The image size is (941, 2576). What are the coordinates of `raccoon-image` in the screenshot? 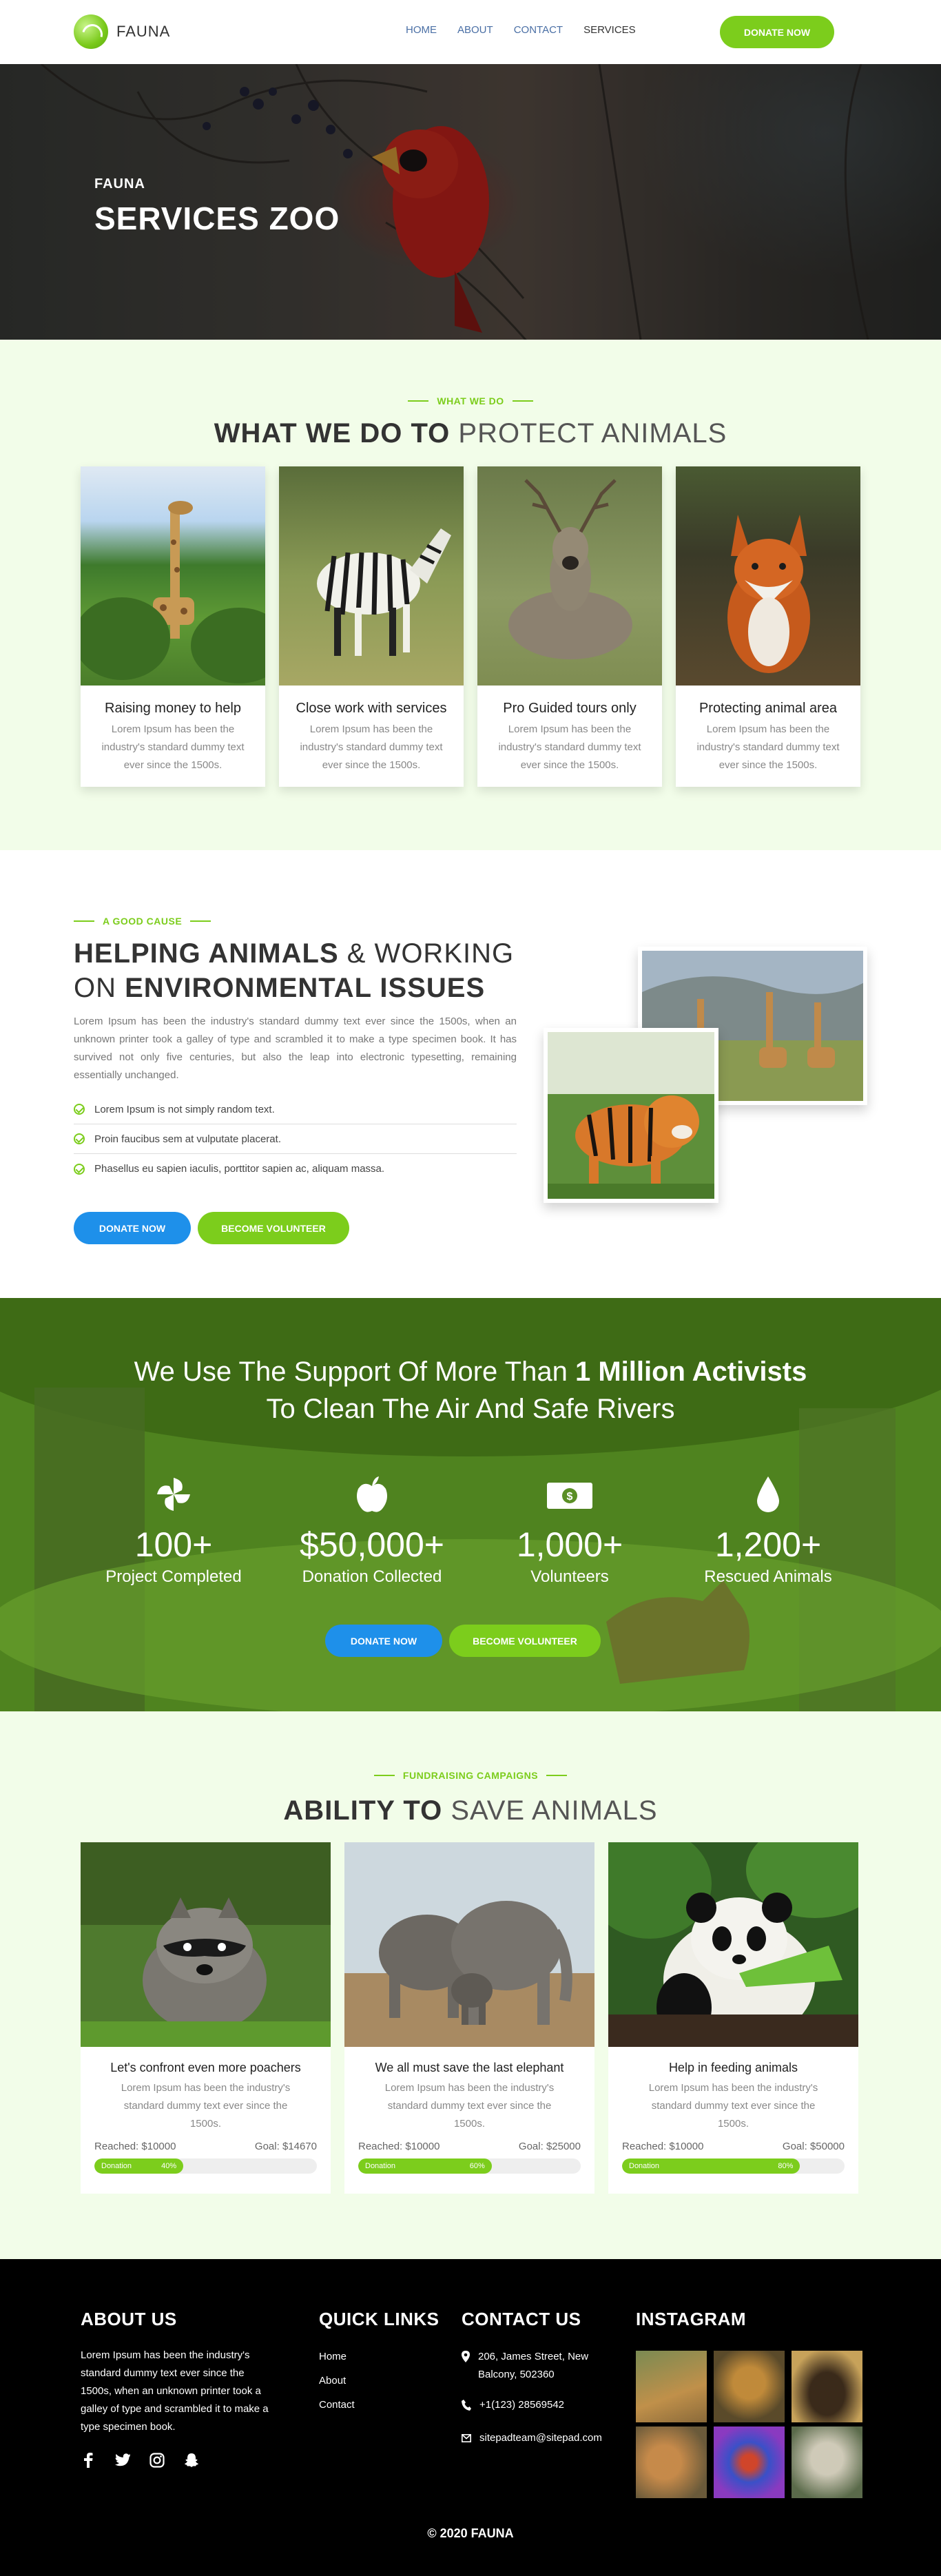 It's located at (206, 1944).